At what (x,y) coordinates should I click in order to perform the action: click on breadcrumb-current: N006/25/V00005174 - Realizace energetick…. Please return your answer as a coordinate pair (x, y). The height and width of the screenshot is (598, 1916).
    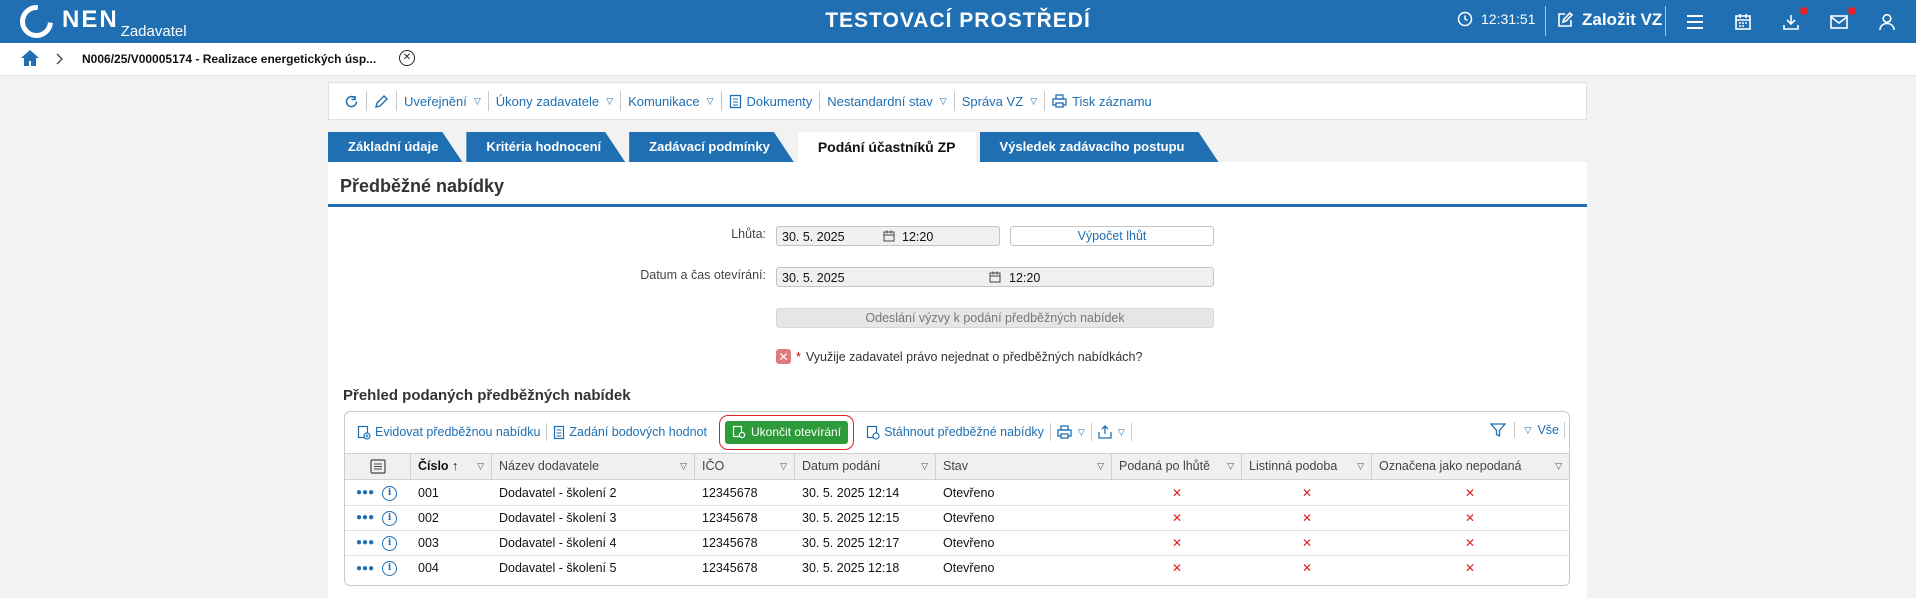
    Looking at the image, I should click on (229, 59).